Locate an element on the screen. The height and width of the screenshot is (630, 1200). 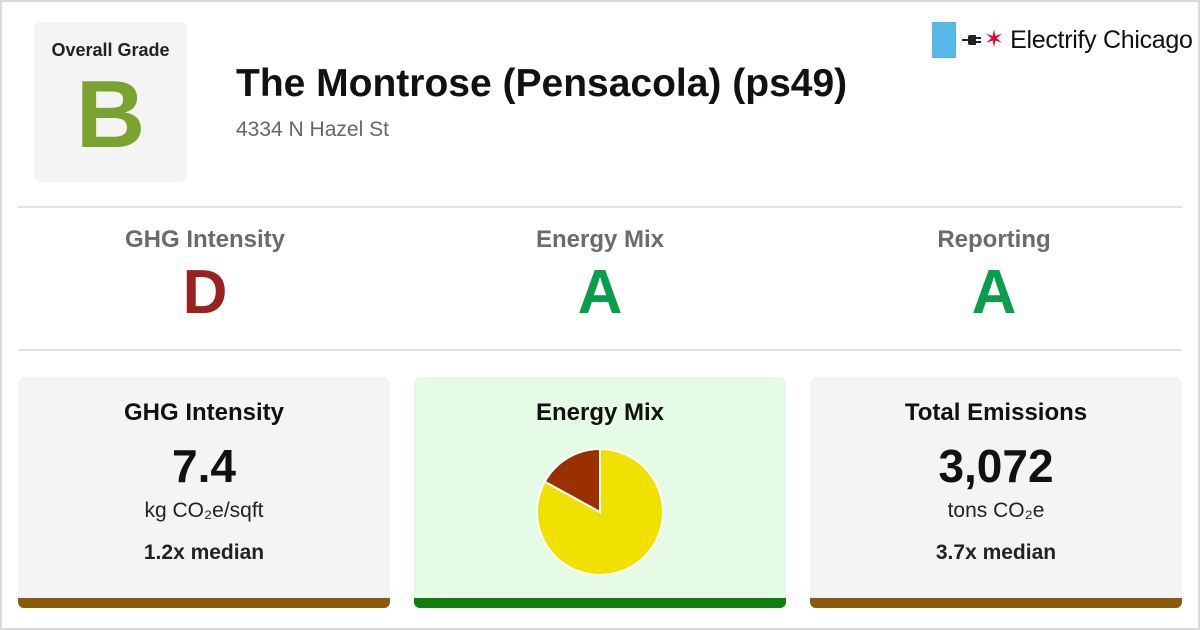
grade-label: Reporting is located at coordinates (994, 239).